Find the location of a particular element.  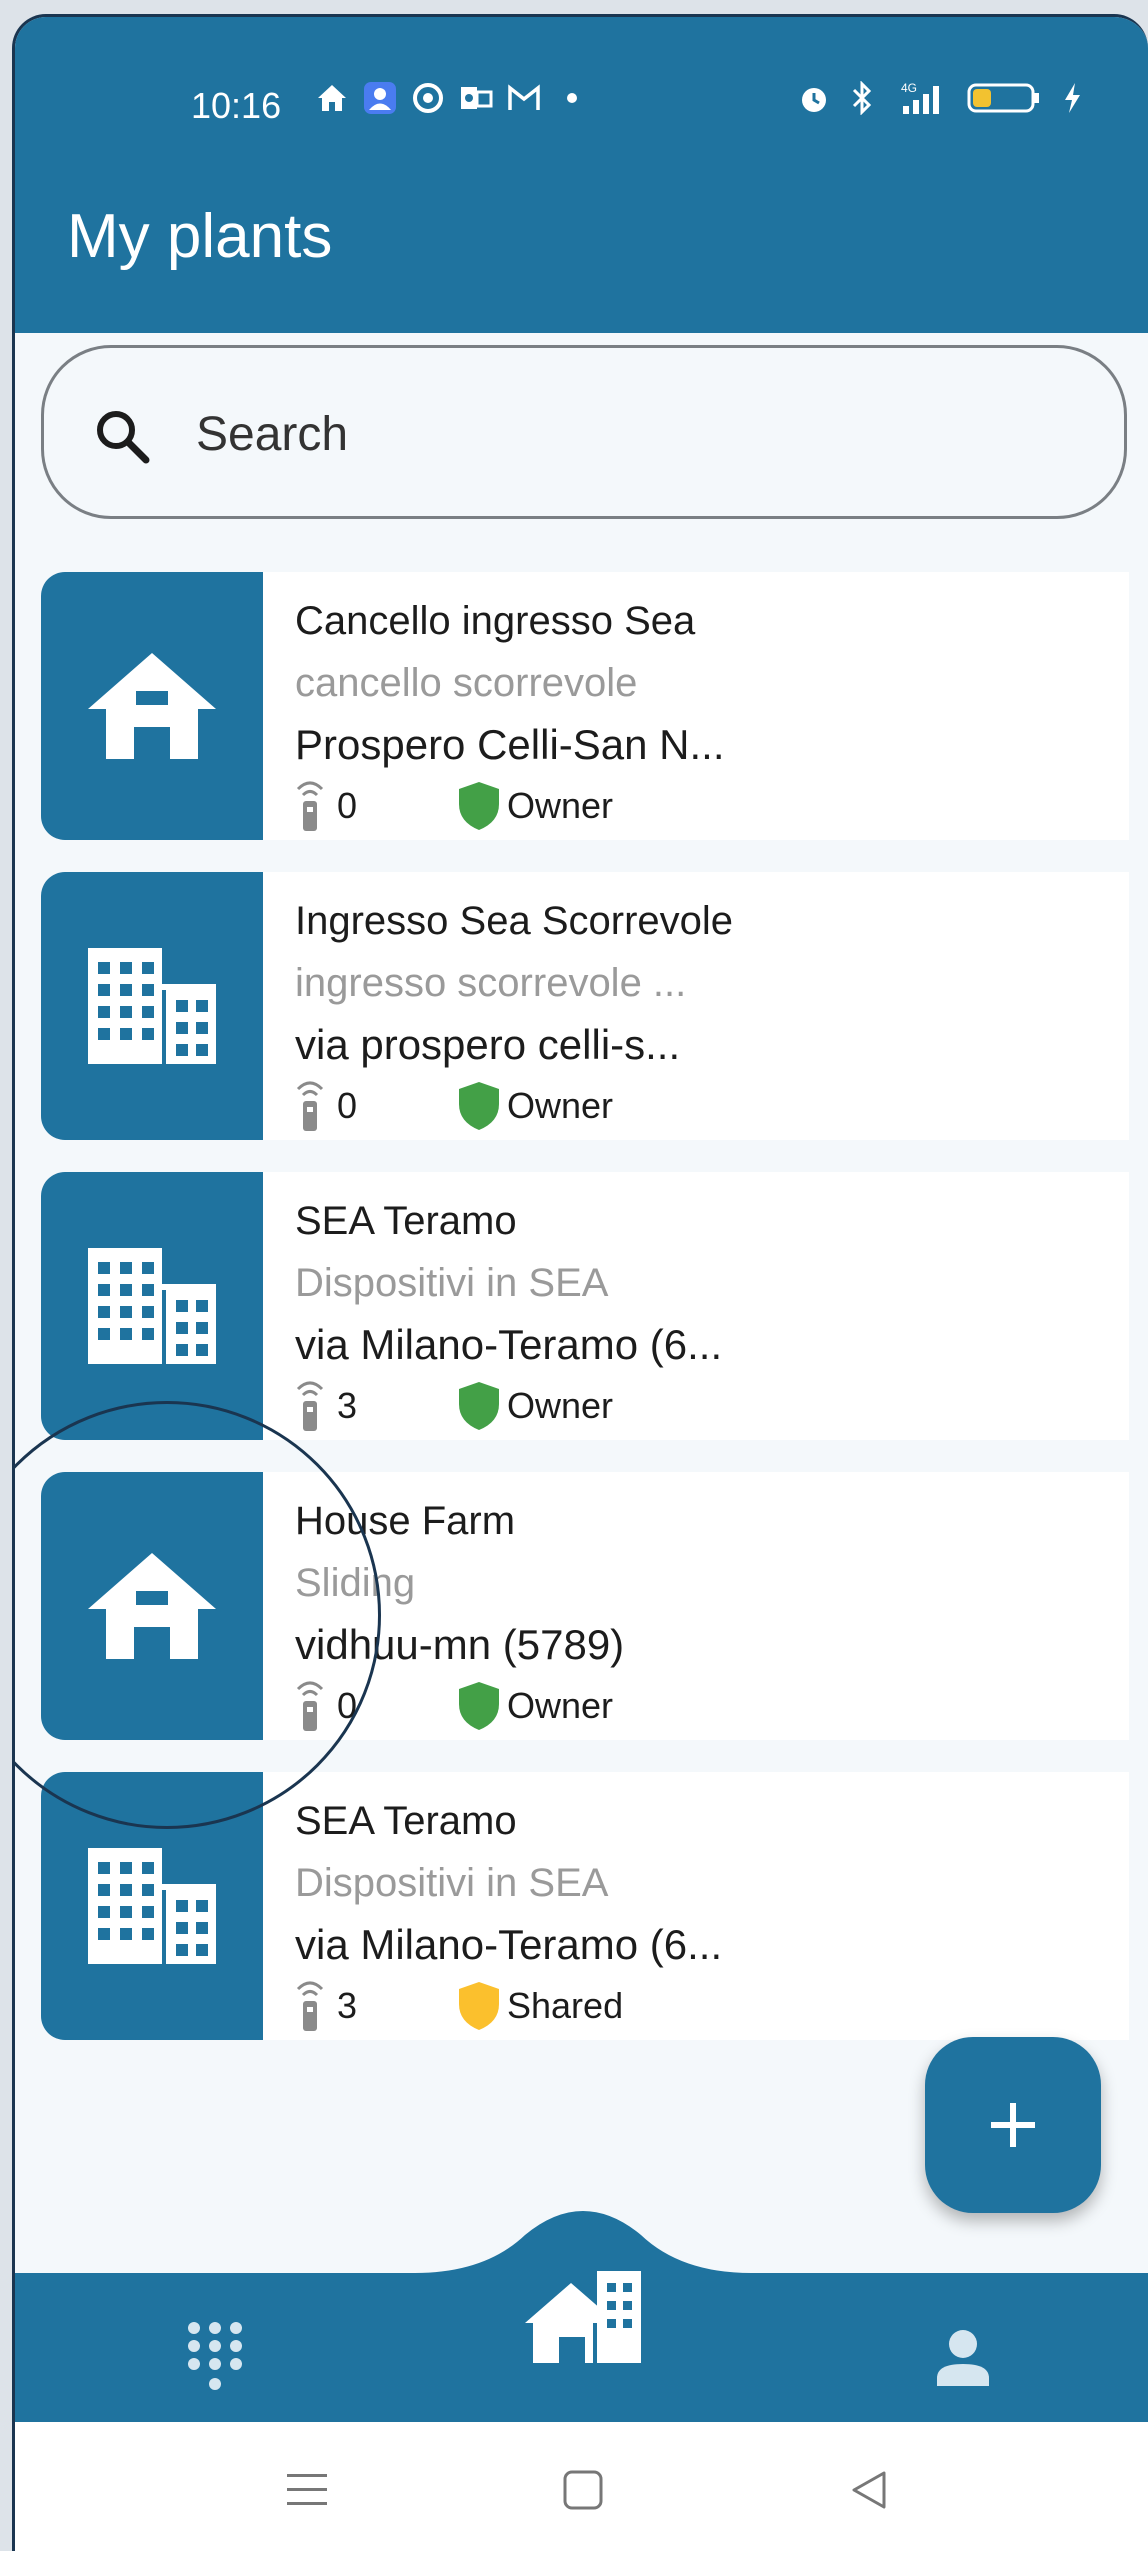

status-time: 10:16 is located at coordinates (236, 105).